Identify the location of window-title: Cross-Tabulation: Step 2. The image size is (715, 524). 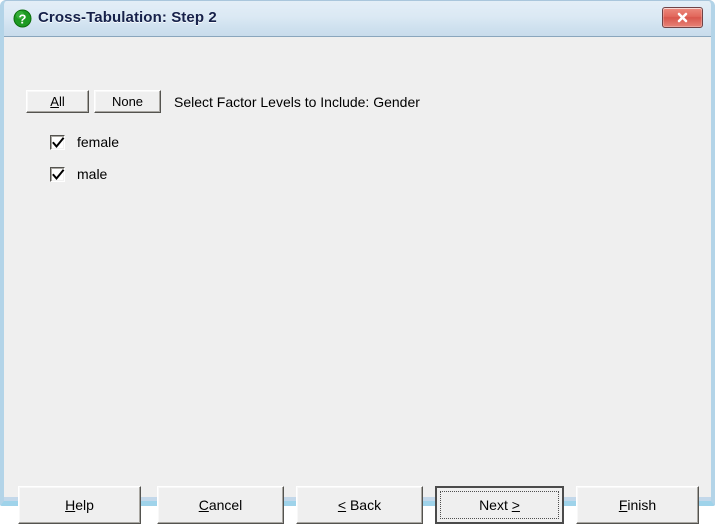
(127, 17).